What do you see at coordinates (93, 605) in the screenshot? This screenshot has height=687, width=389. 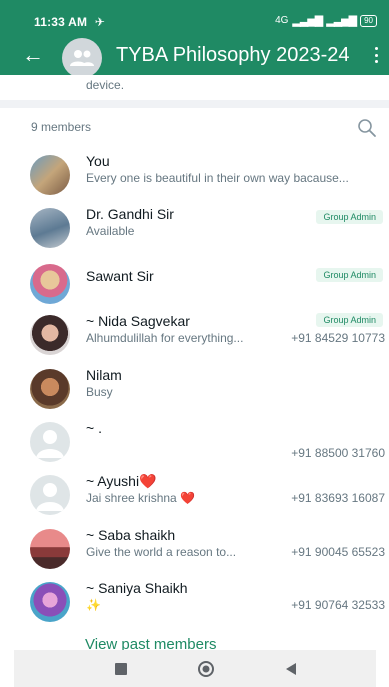 I see `member-status: ✨` at bounding box center [93, 605].